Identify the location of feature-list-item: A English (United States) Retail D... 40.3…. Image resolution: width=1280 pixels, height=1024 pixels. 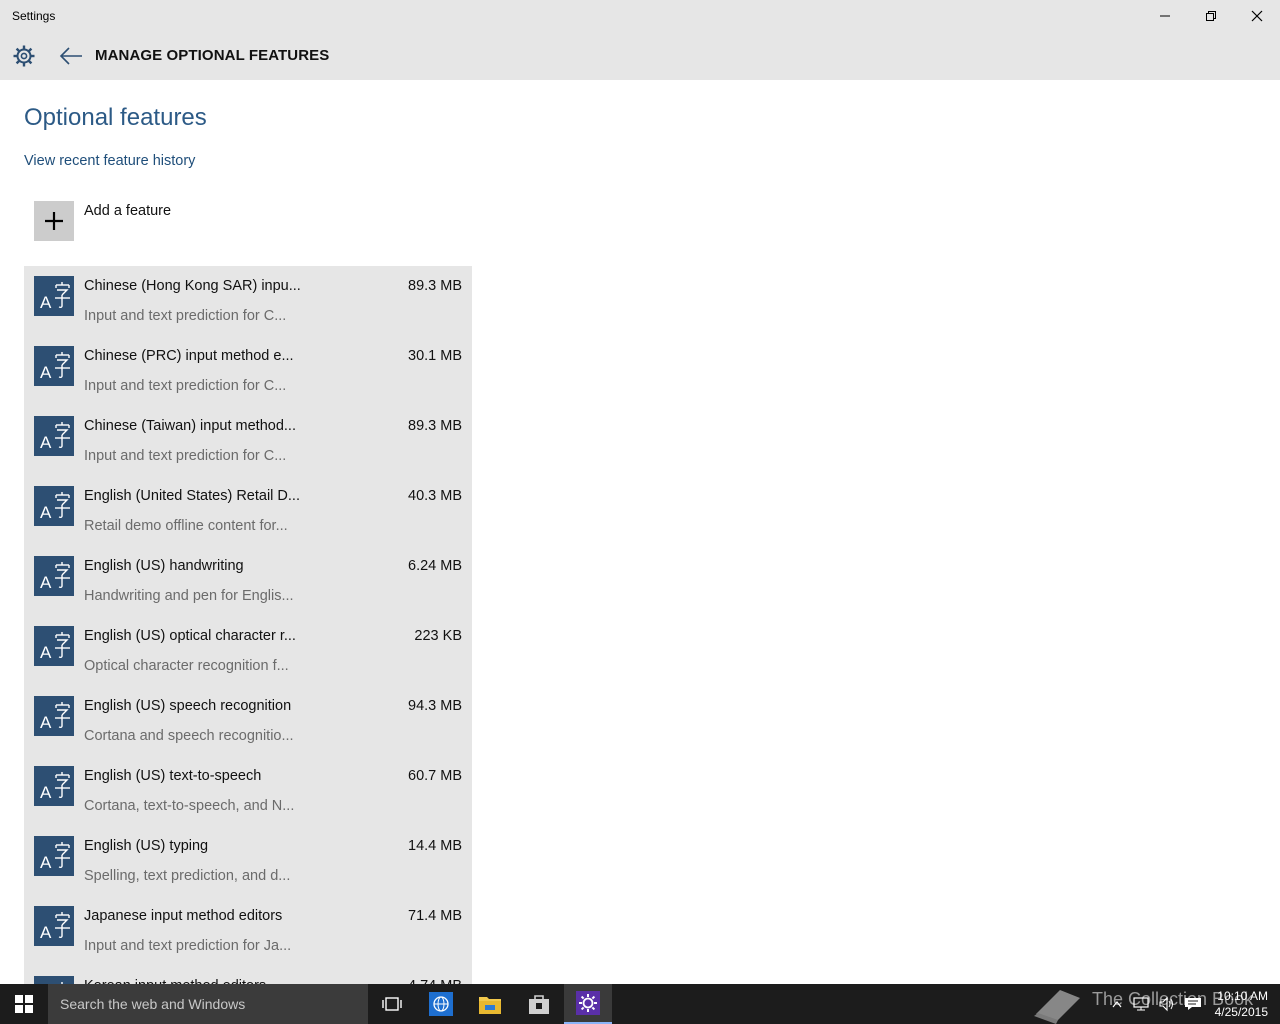
(248, 511).